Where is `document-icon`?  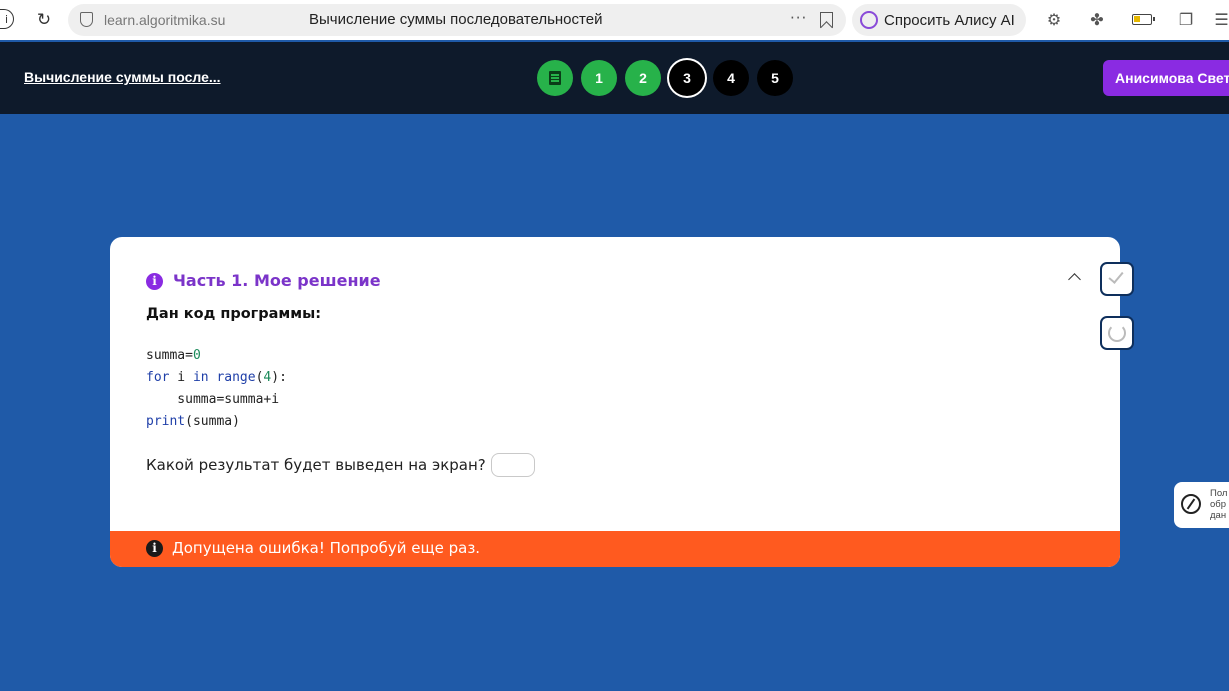
document-icon is located at coordinates (555, 78).